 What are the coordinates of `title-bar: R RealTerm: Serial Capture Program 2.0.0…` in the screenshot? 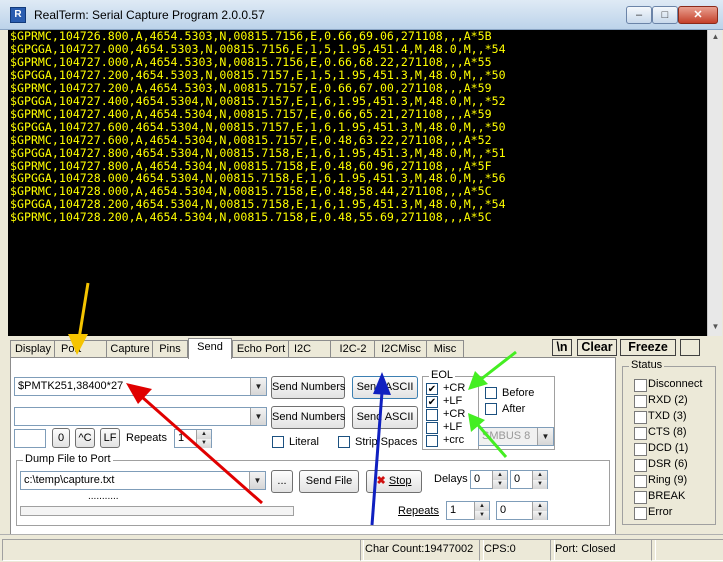 It's located at (361, 15).